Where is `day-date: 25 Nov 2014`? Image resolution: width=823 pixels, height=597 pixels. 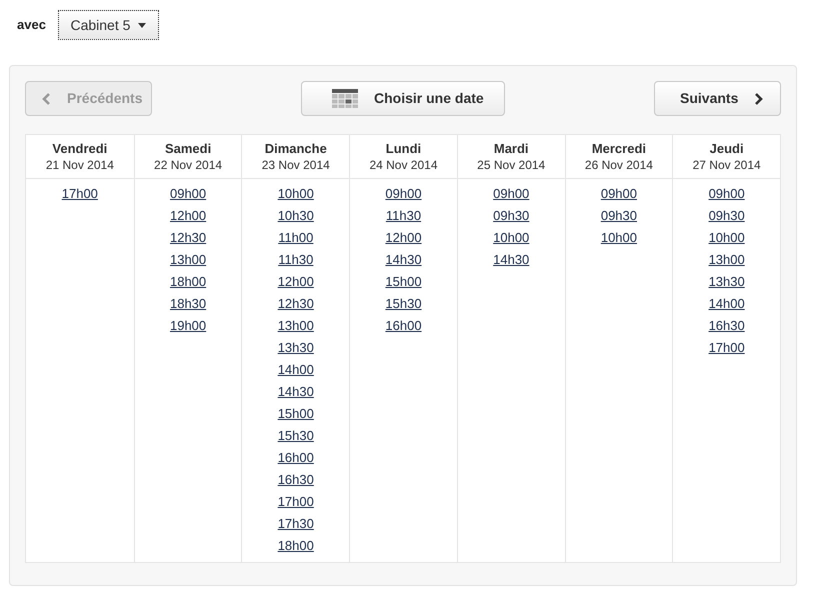 day-date: 25 Nov 2014 is located at coordinates (511, 164).